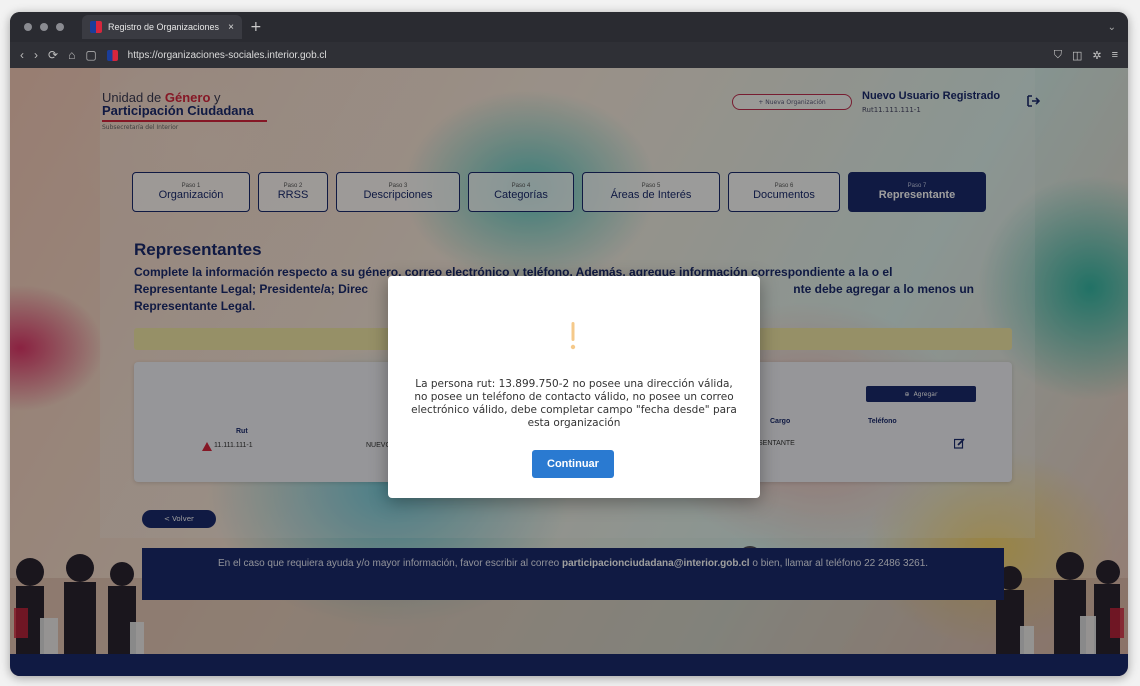  What do you see at coordinates (36, 55) in the screenshot?
I see `forward-arrow-icon: ›` at bounding box center [36, 55].